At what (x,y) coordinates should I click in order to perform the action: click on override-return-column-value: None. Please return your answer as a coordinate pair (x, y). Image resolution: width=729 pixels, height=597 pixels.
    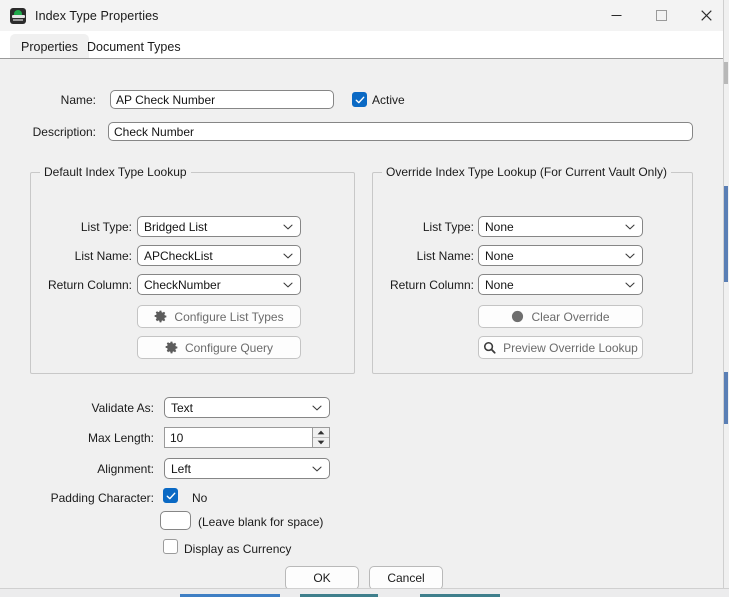
    Looking at the image, I should click on (499, 284).